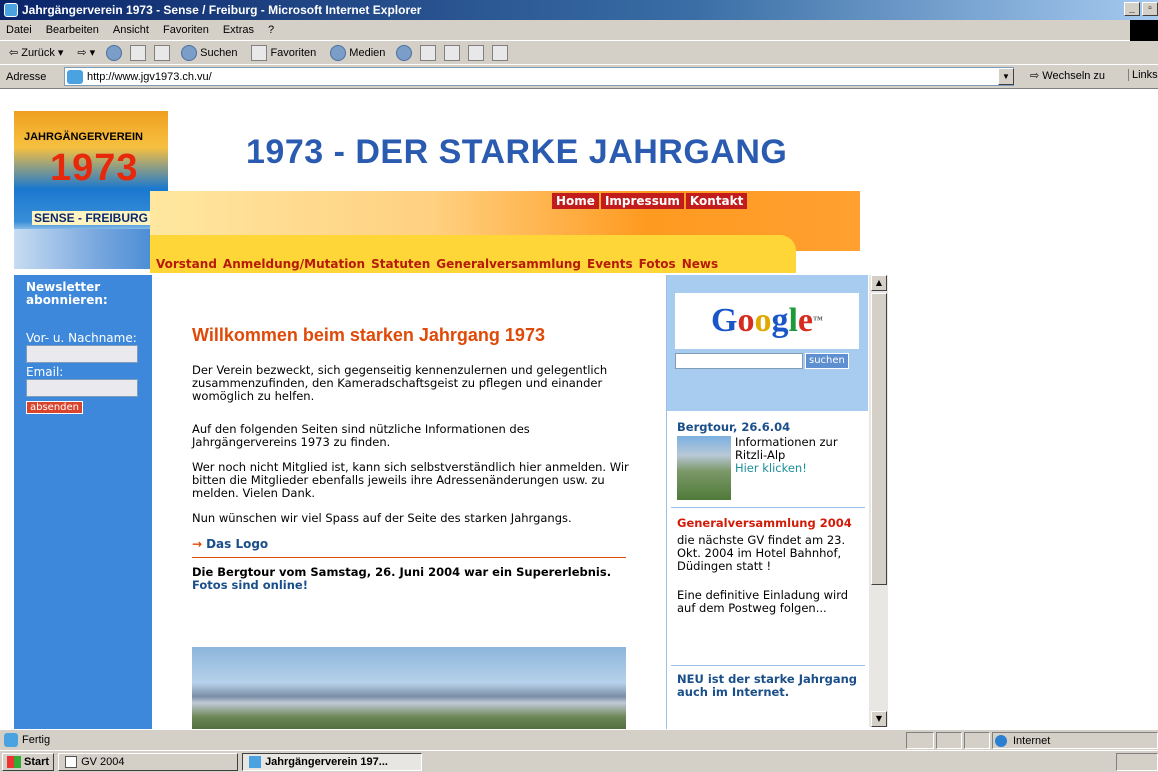 Image resolution: width=1158 pixels, height=772 pixels. Describe the element at coordinates (114, 52) in the screenshot. I see `stop-icon` at that location.